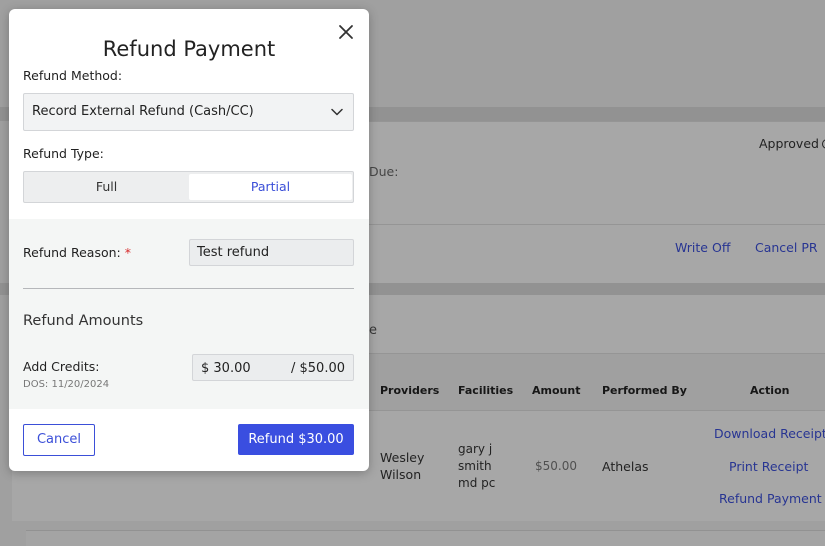 The height and width of the screenshot is (546, 825). I want to click on dos-date: DOS: 11/20/2024, so click(66, 384).